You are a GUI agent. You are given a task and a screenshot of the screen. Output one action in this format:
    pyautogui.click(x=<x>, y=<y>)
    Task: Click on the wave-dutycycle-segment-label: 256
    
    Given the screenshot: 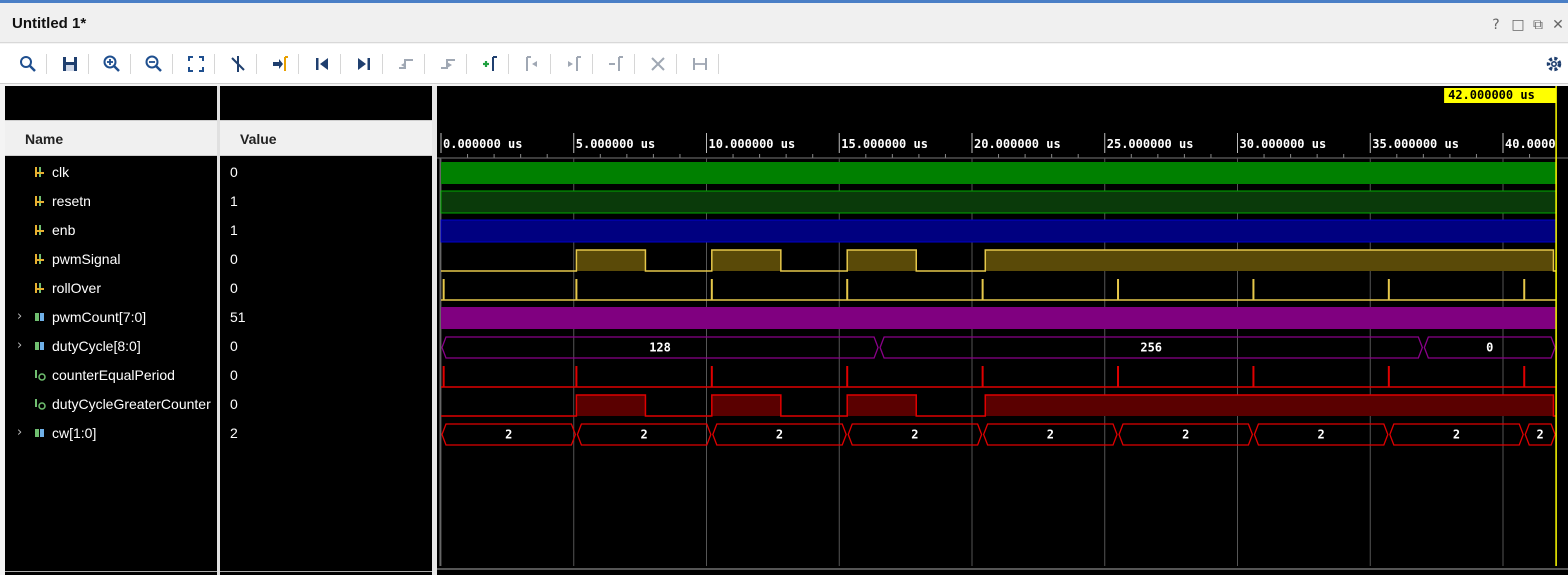 What is the action you would take?
    pyautogui.click(x=1151, y=348)
    